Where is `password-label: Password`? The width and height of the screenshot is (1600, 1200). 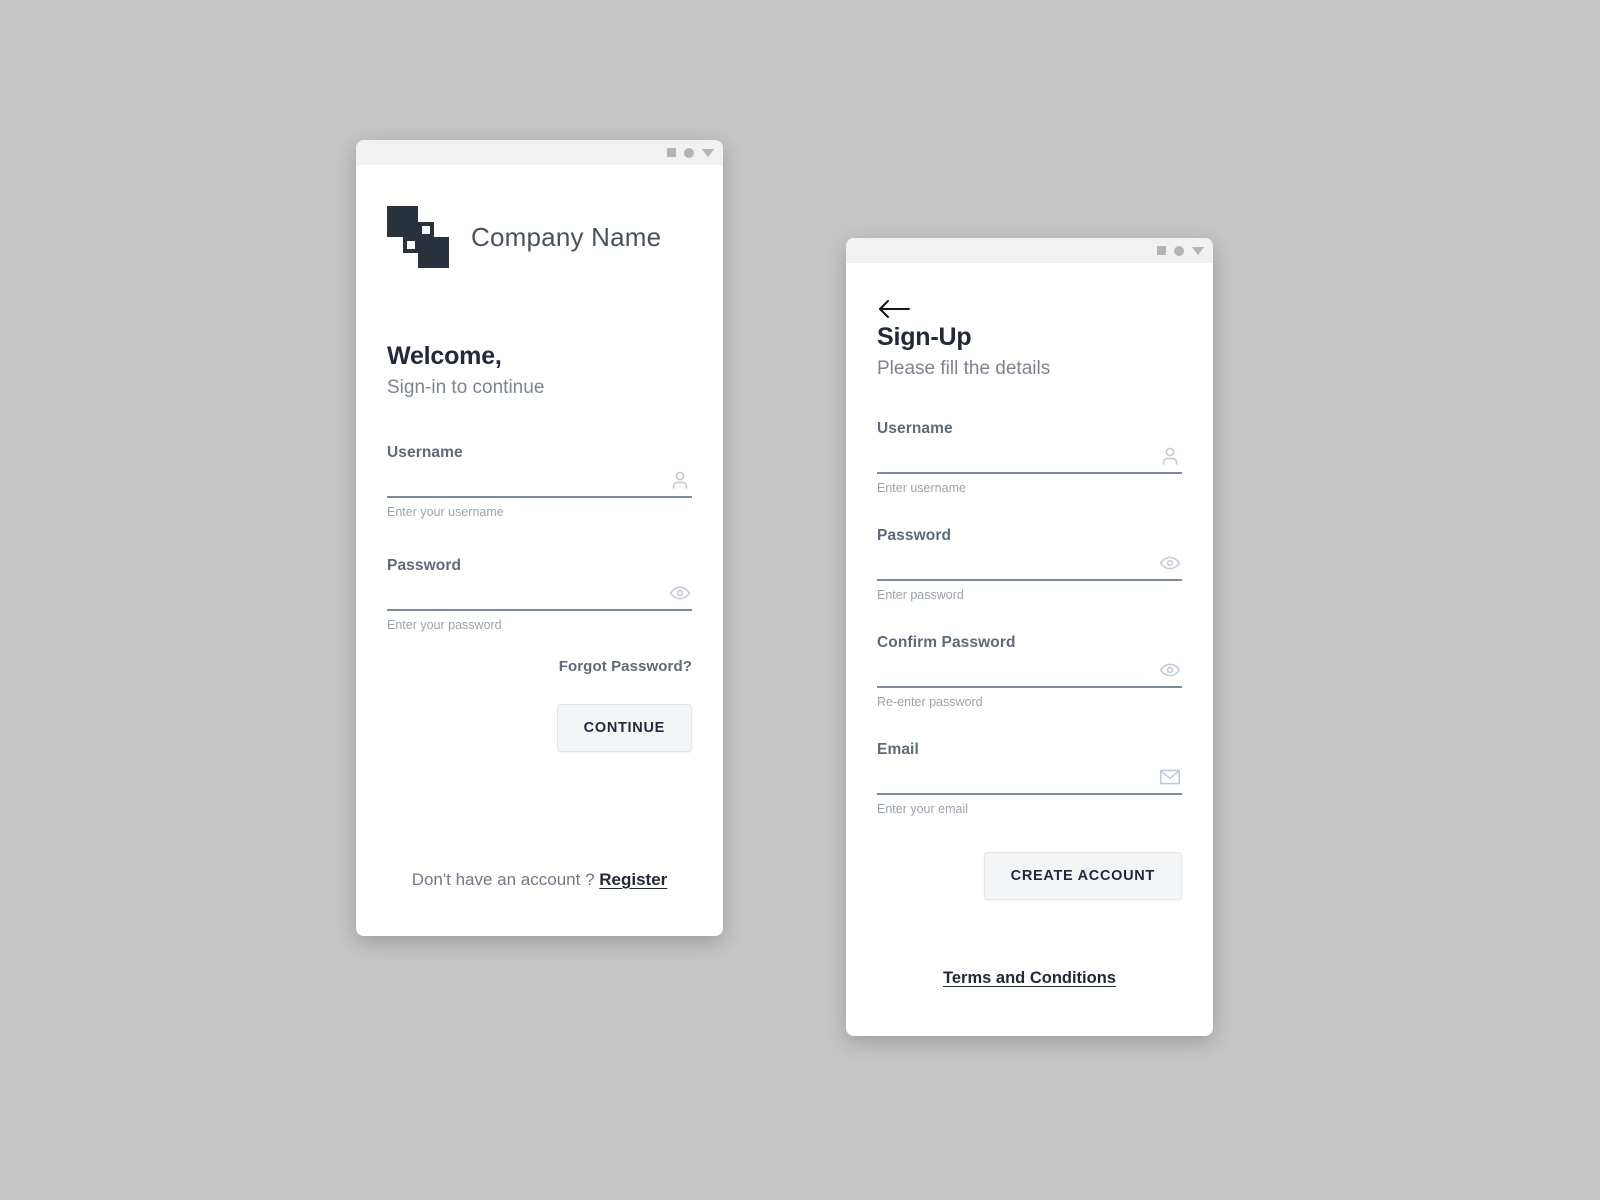
password-label: Password is located at coordinates (424, 565).